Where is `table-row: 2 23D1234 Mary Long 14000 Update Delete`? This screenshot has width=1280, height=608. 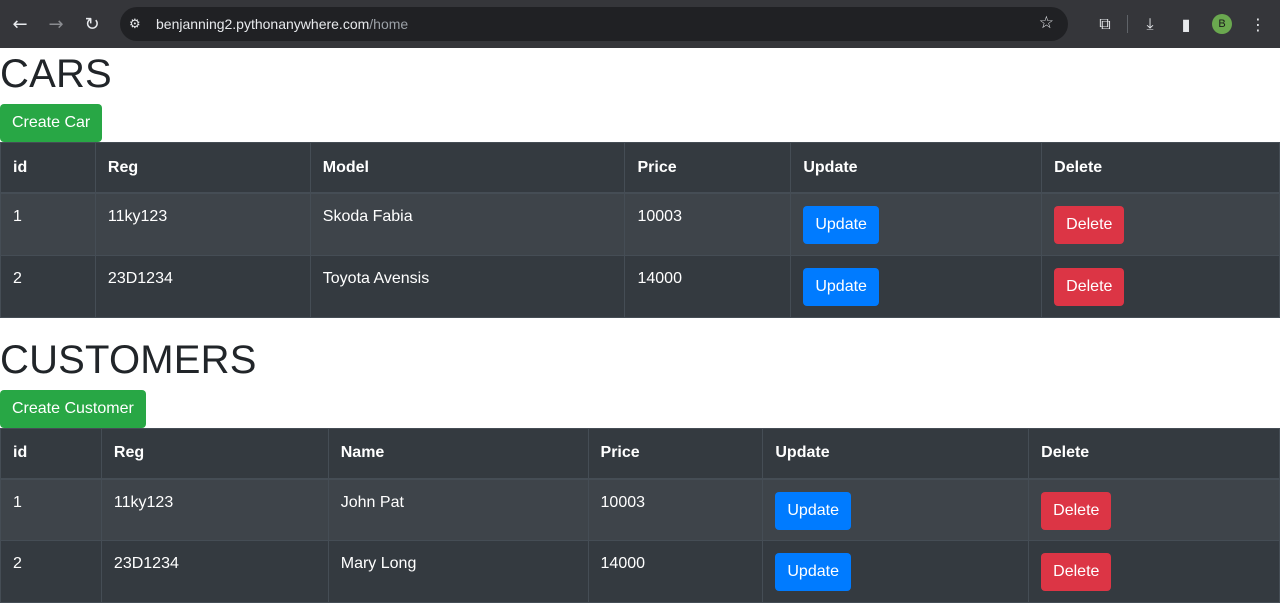 table-row: 2 23D1234 Mary Long 14000 Update Delete is located at coordinates (640, 571).